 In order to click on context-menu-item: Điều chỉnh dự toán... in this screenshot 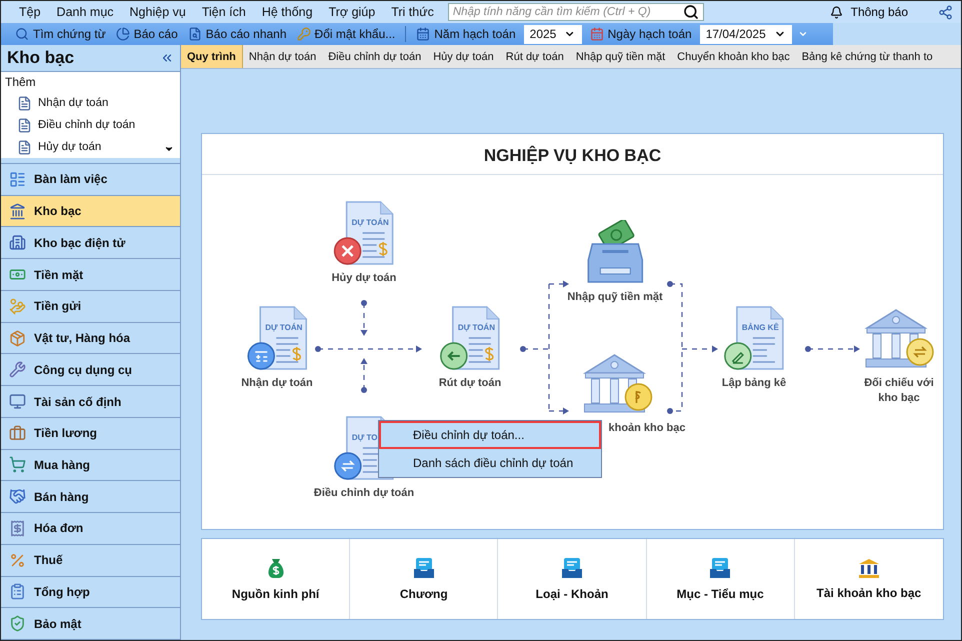, I will do `click(490, 435)`.